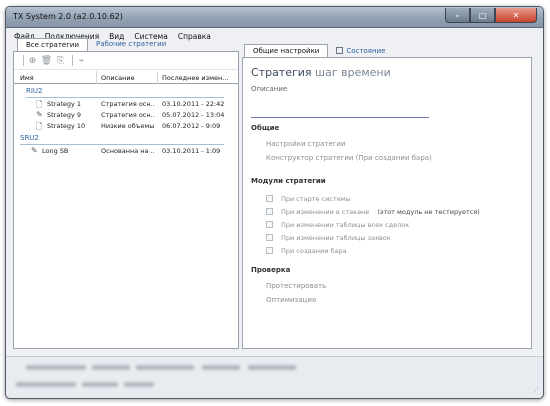  What do you see at coordinates (191, 151) in the screenshot?
I see `row-modified: 03.10.2011 - 1:09` at bounding box center [191, 151].